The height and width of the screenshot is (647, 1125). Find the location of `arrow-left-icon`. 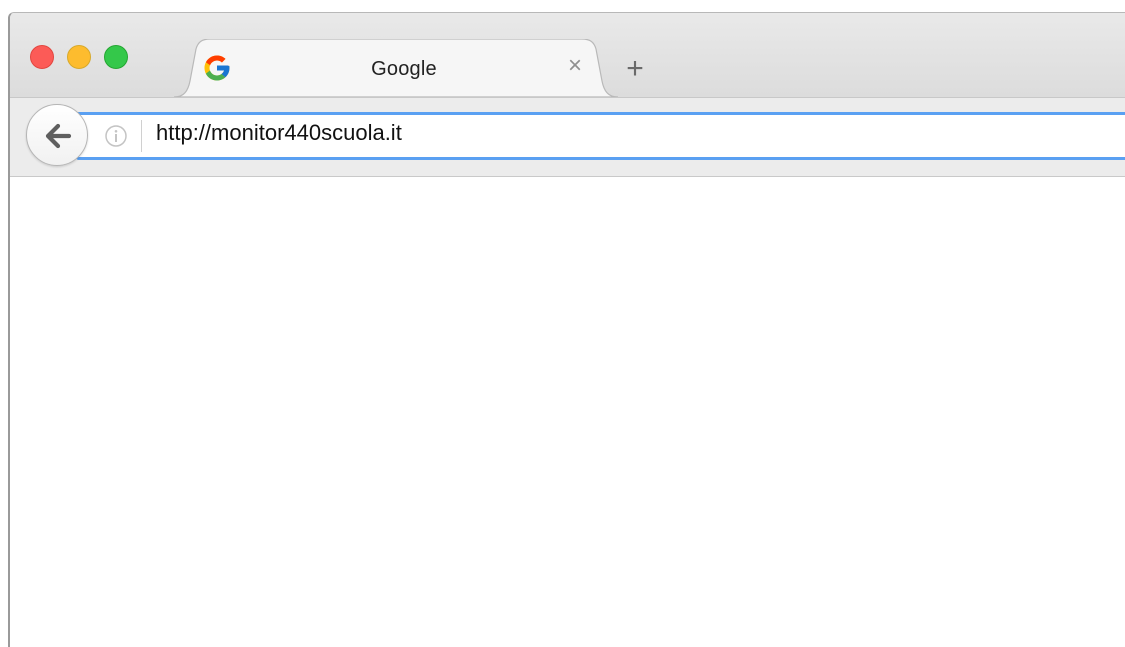

arrow-left-icon is located at coordinates (58, 136).